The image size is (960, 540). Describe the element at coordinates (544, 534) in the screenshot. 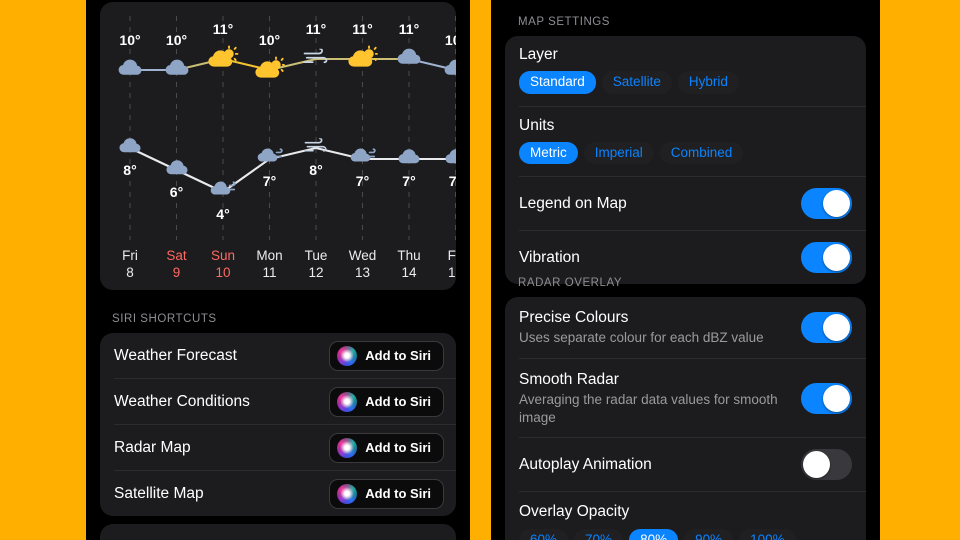

I see `overlay-opacity-option: 60%` at that location.